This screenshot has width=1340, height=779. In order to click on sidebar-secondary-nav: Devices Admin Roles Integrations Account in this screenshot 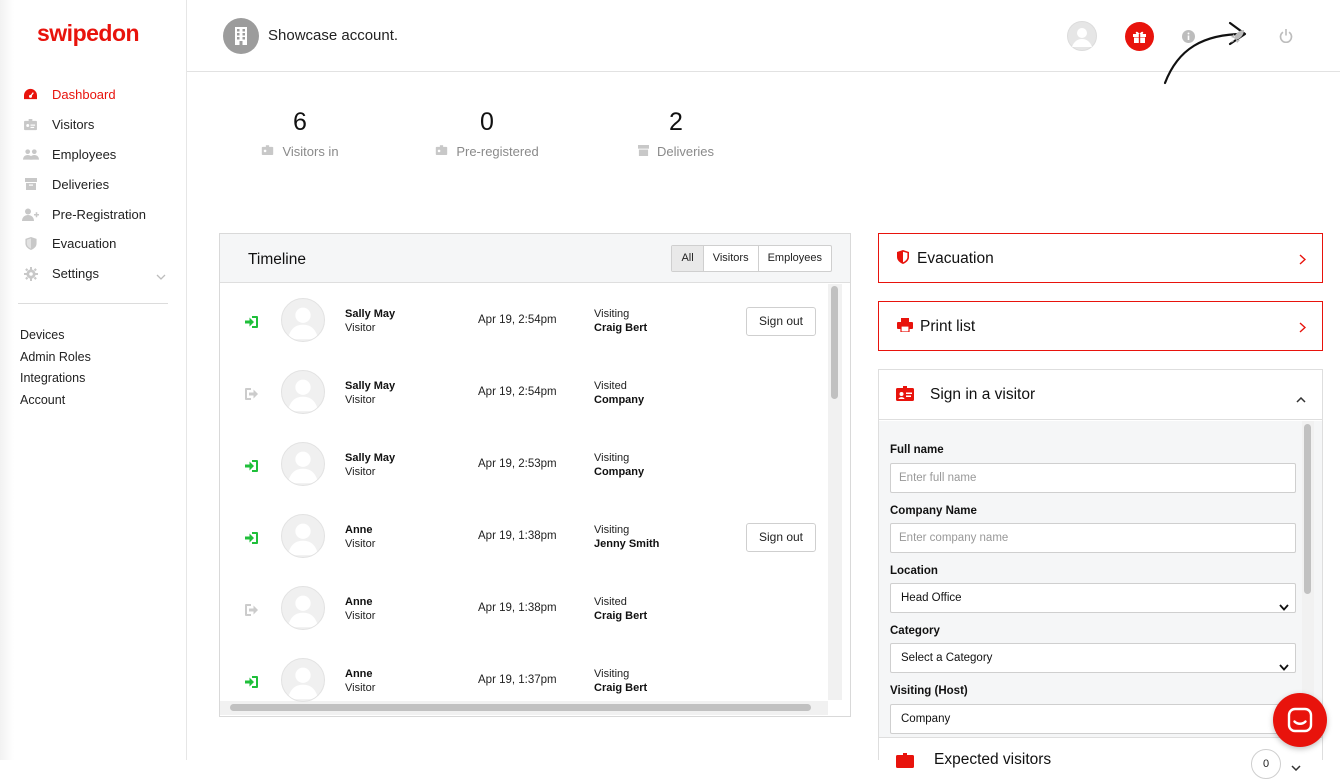, I will do `click(55, 367)`.